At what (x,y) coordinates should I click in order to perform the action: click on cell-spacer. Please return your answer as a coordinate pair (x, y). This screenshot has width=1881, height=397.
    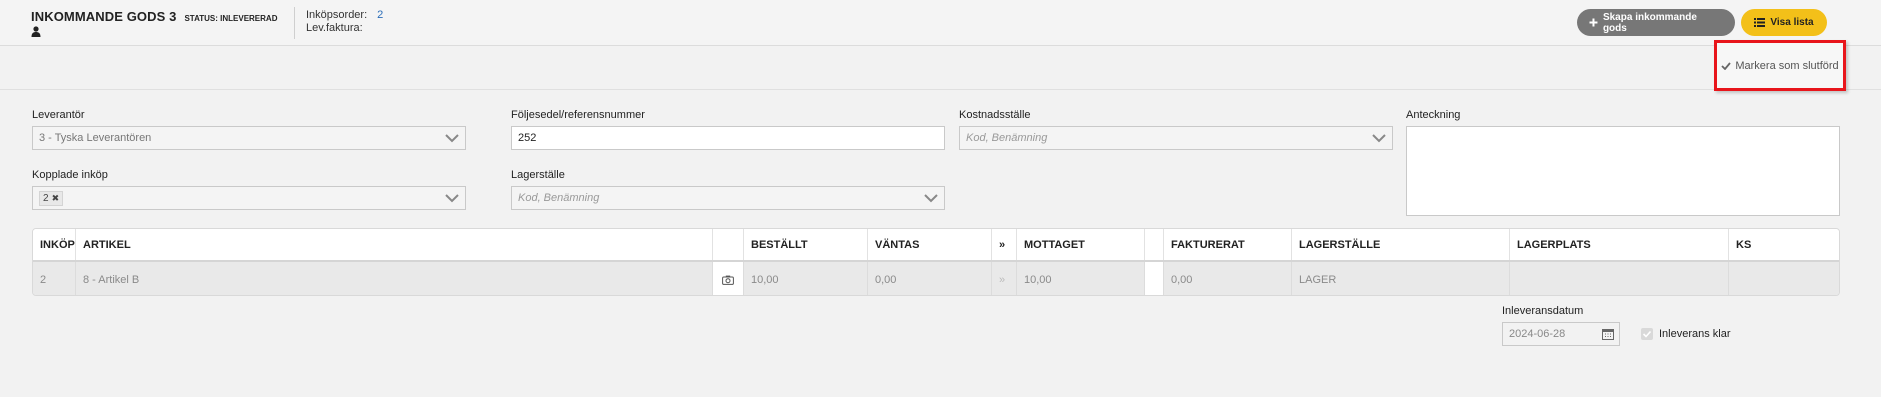
    Looking at the image, I should click on (1153, 278).